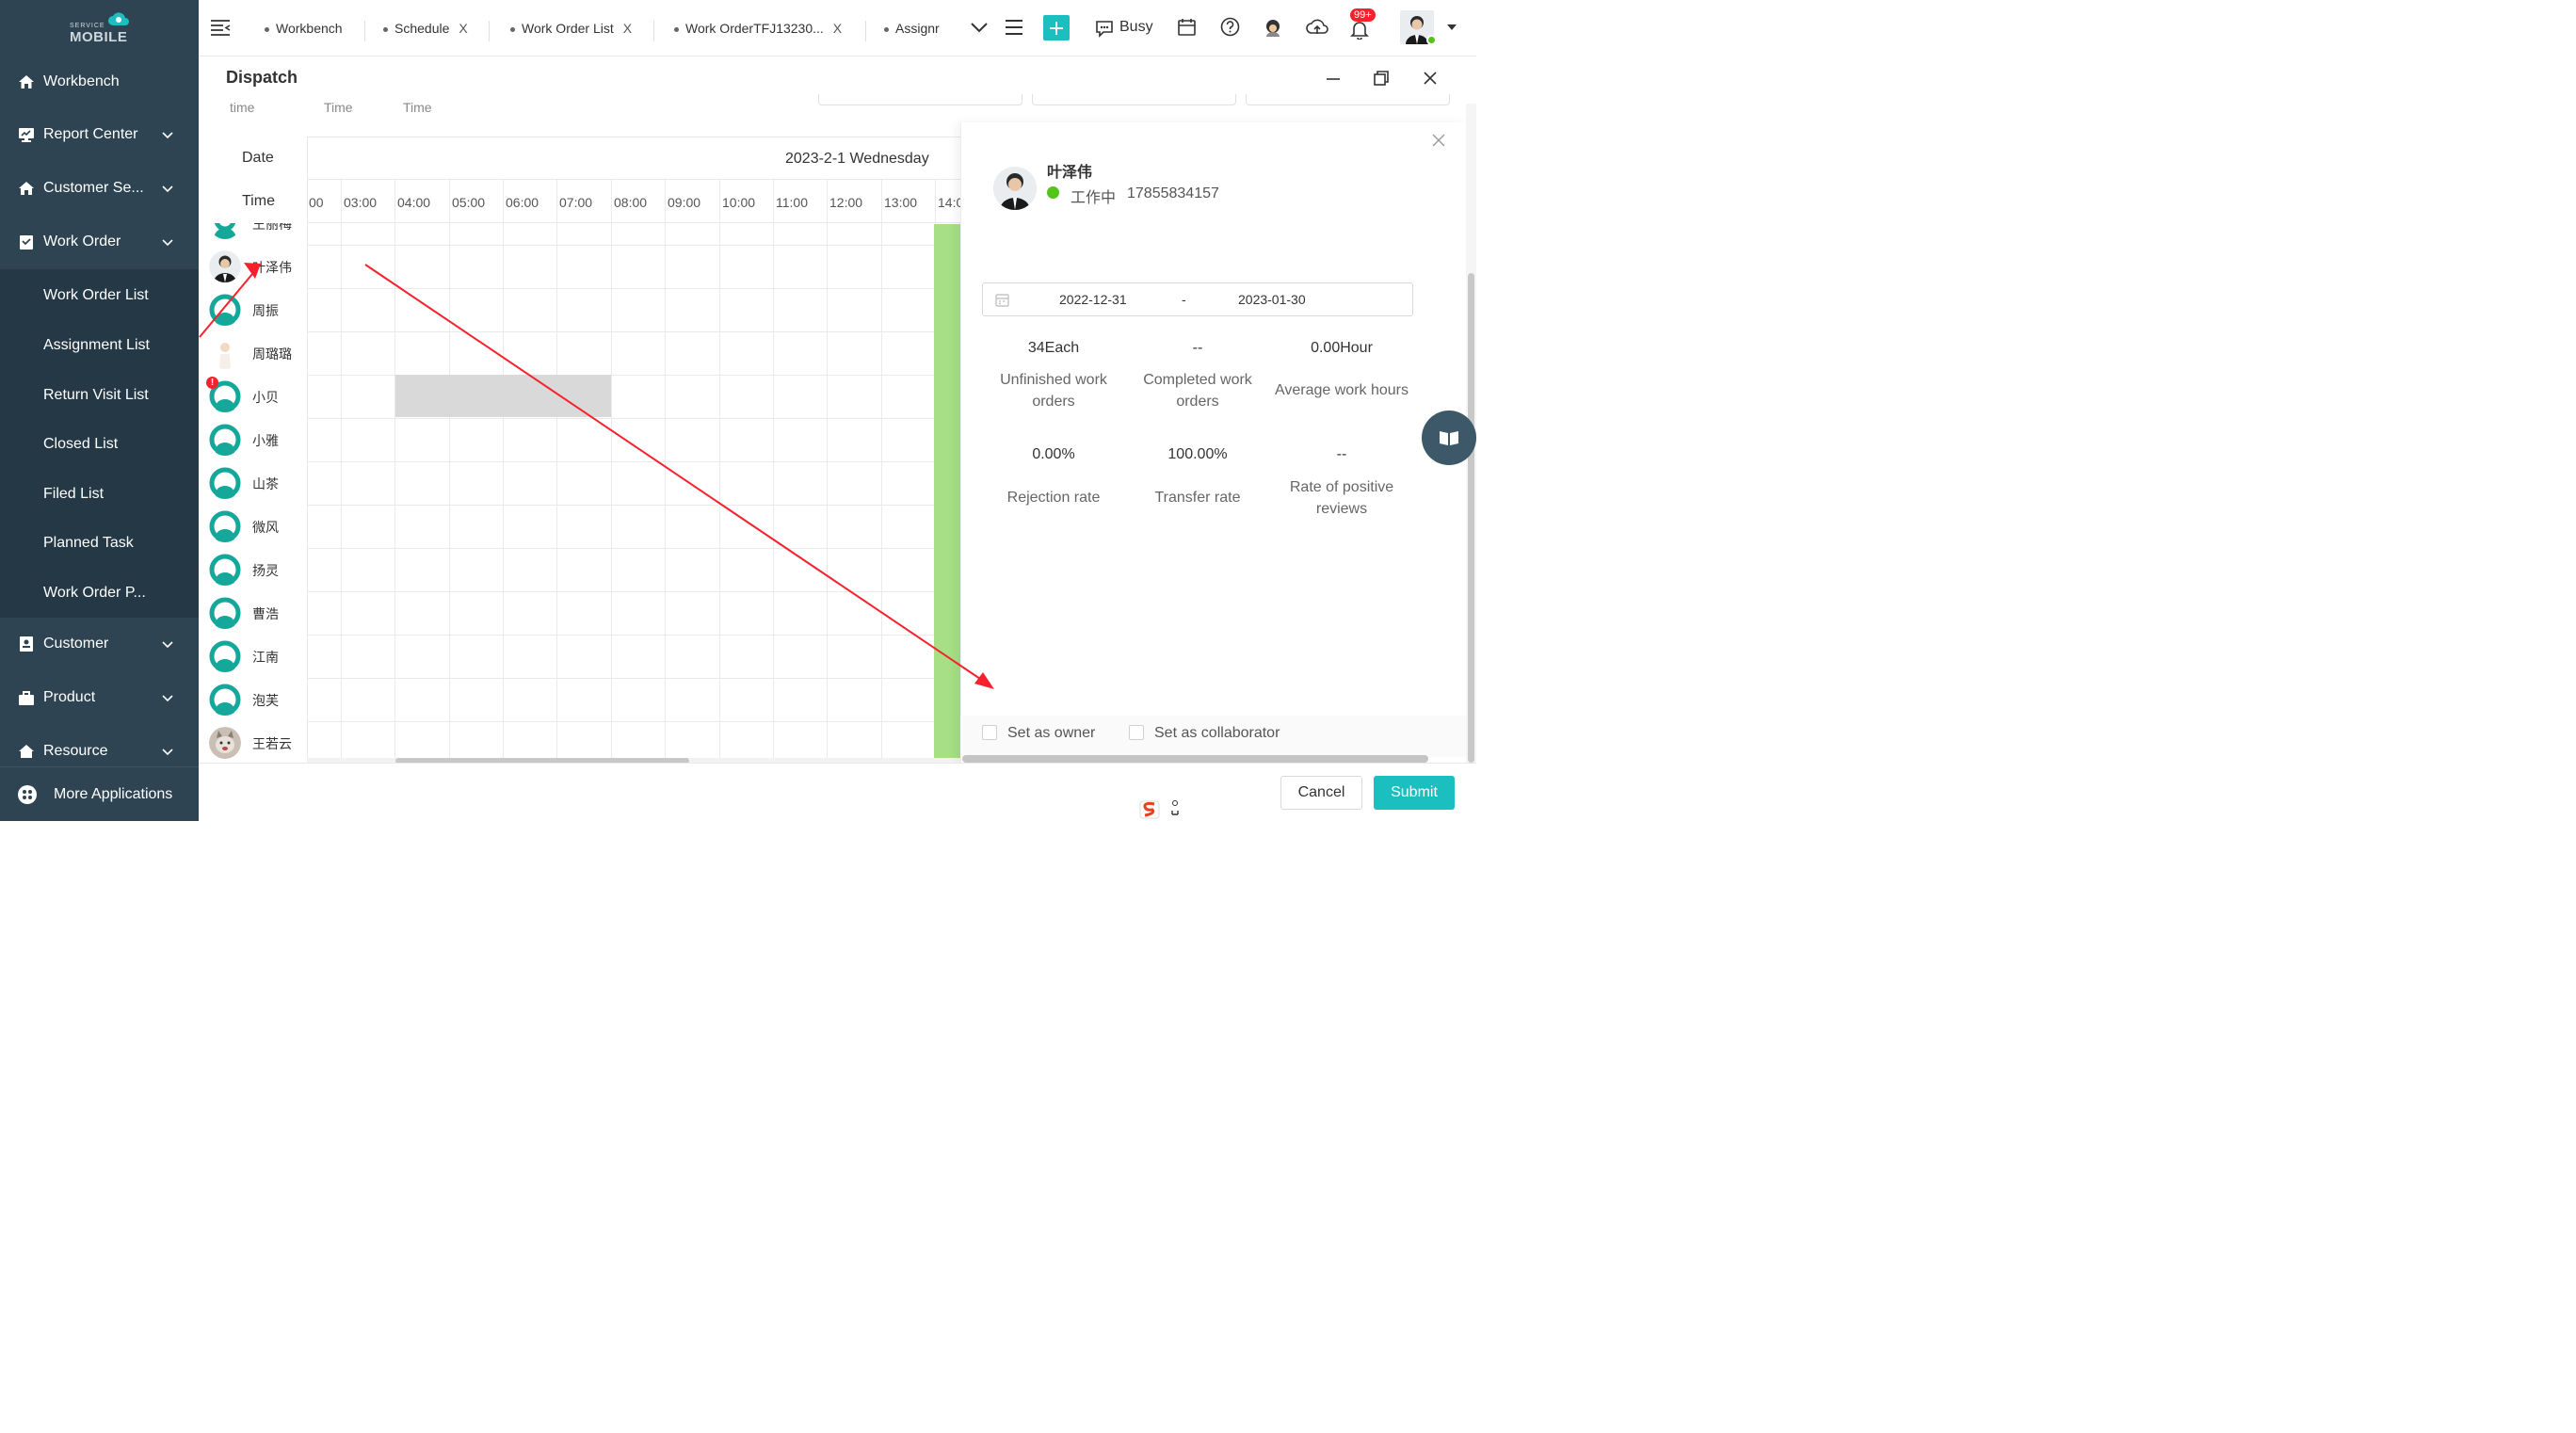  Describe the element at coordinates (225, 310) in the screenshot. I see `default-avatar-icon` at that location.